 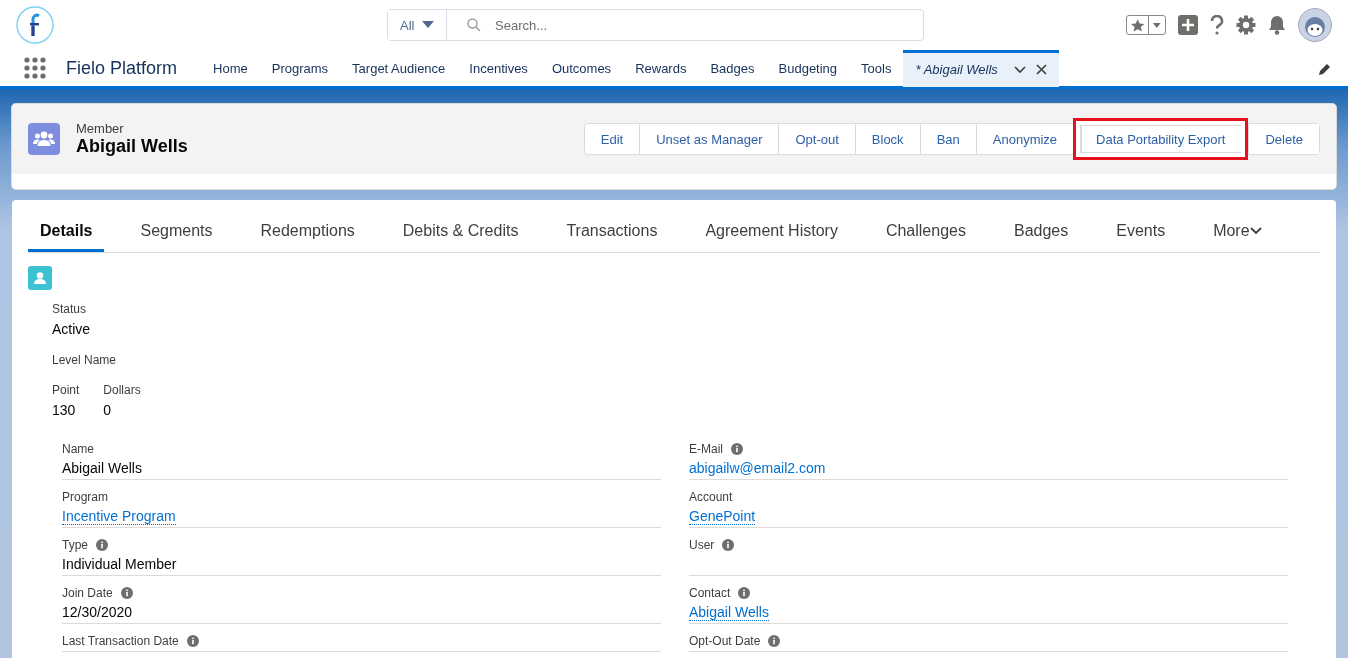 I want to click on field-link: Abigail Wells, so click(x=729, y=612).